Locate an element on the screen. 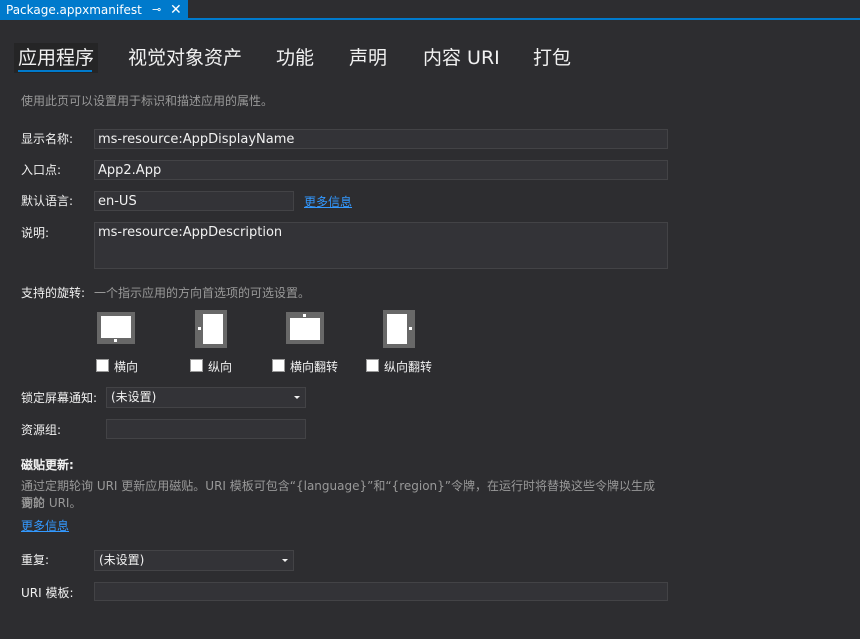 Image resolution: width=860 pixels, height=639 pixels. rotation-hint: 一个指示应用的方向首选项的可选设置。 is located at coordinates (202, 293).